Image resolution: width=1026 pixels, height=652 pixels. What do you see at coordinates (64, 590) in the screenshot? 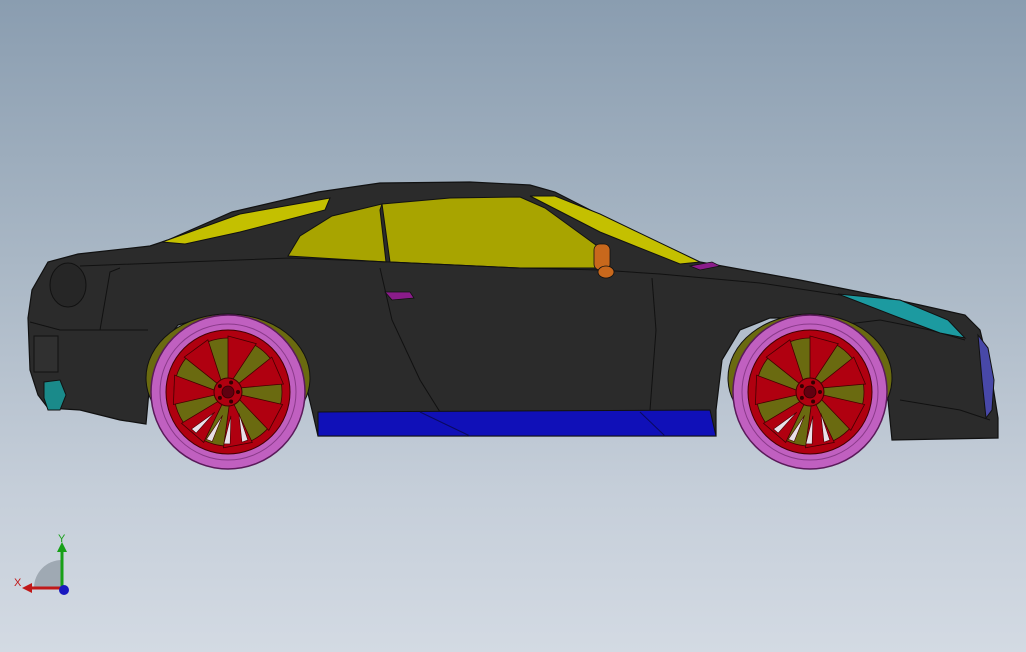
I see `z-axis-dot` at bounding box center [64, 590].